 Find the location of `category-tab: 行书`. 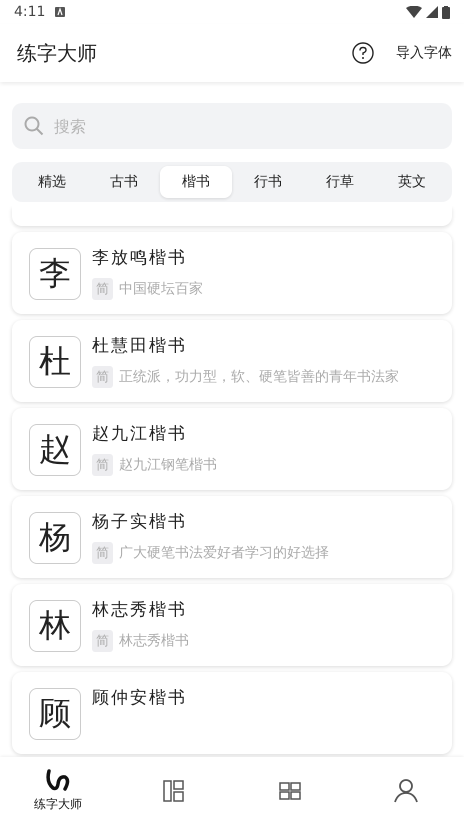

category-tab: 行书 is located at coordinates (268, 182).